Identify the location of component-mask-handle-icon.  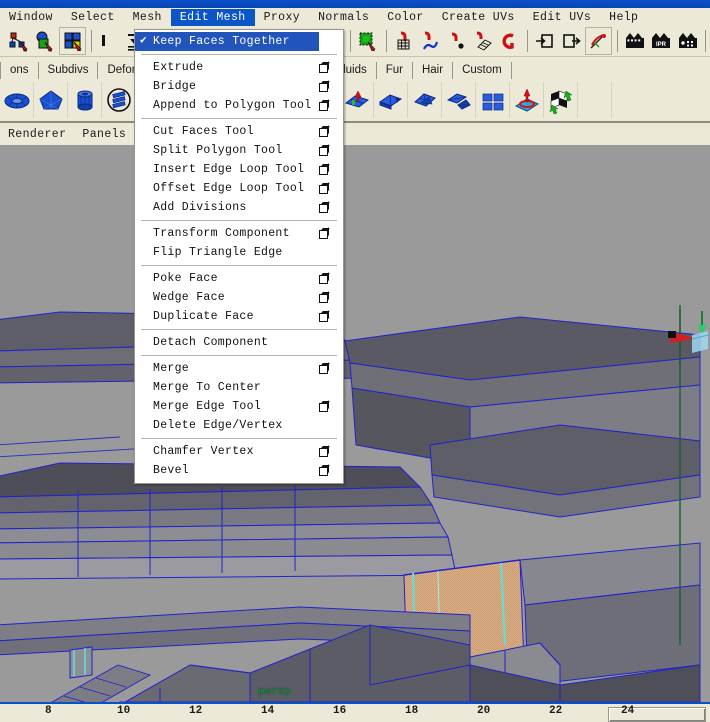
(109, 41).